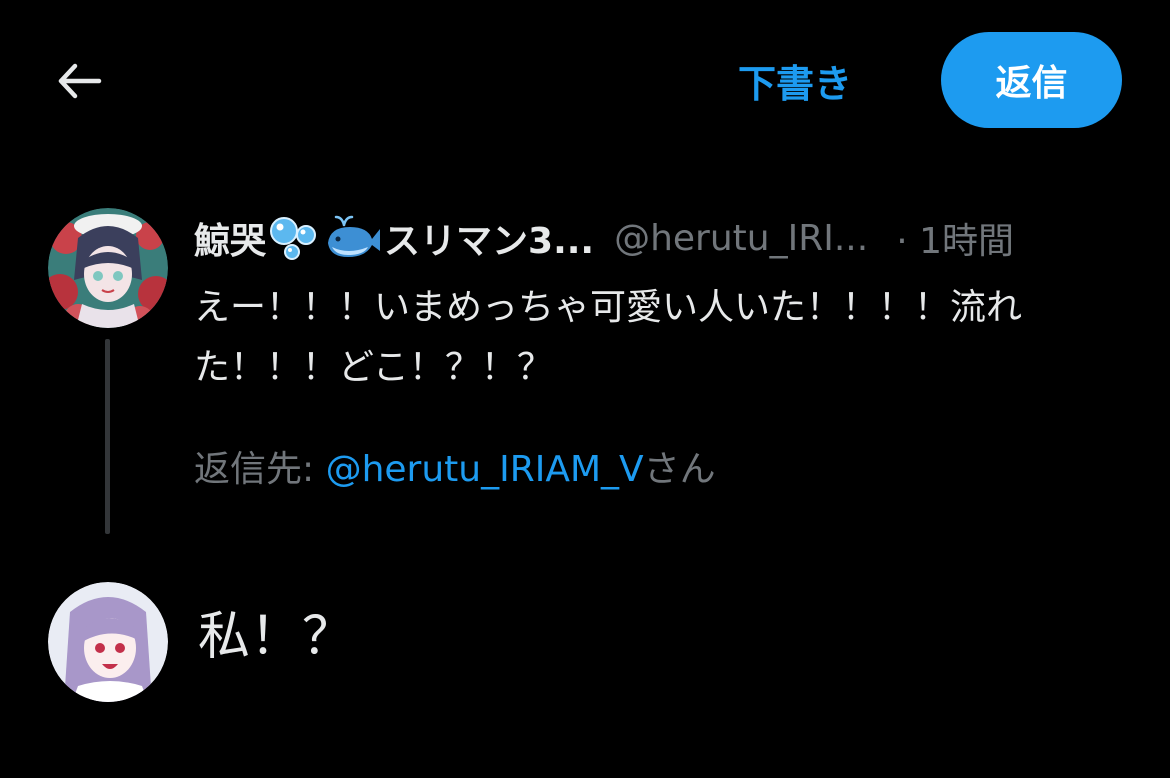  I want to click on parent-avatar, so click(108, 268).